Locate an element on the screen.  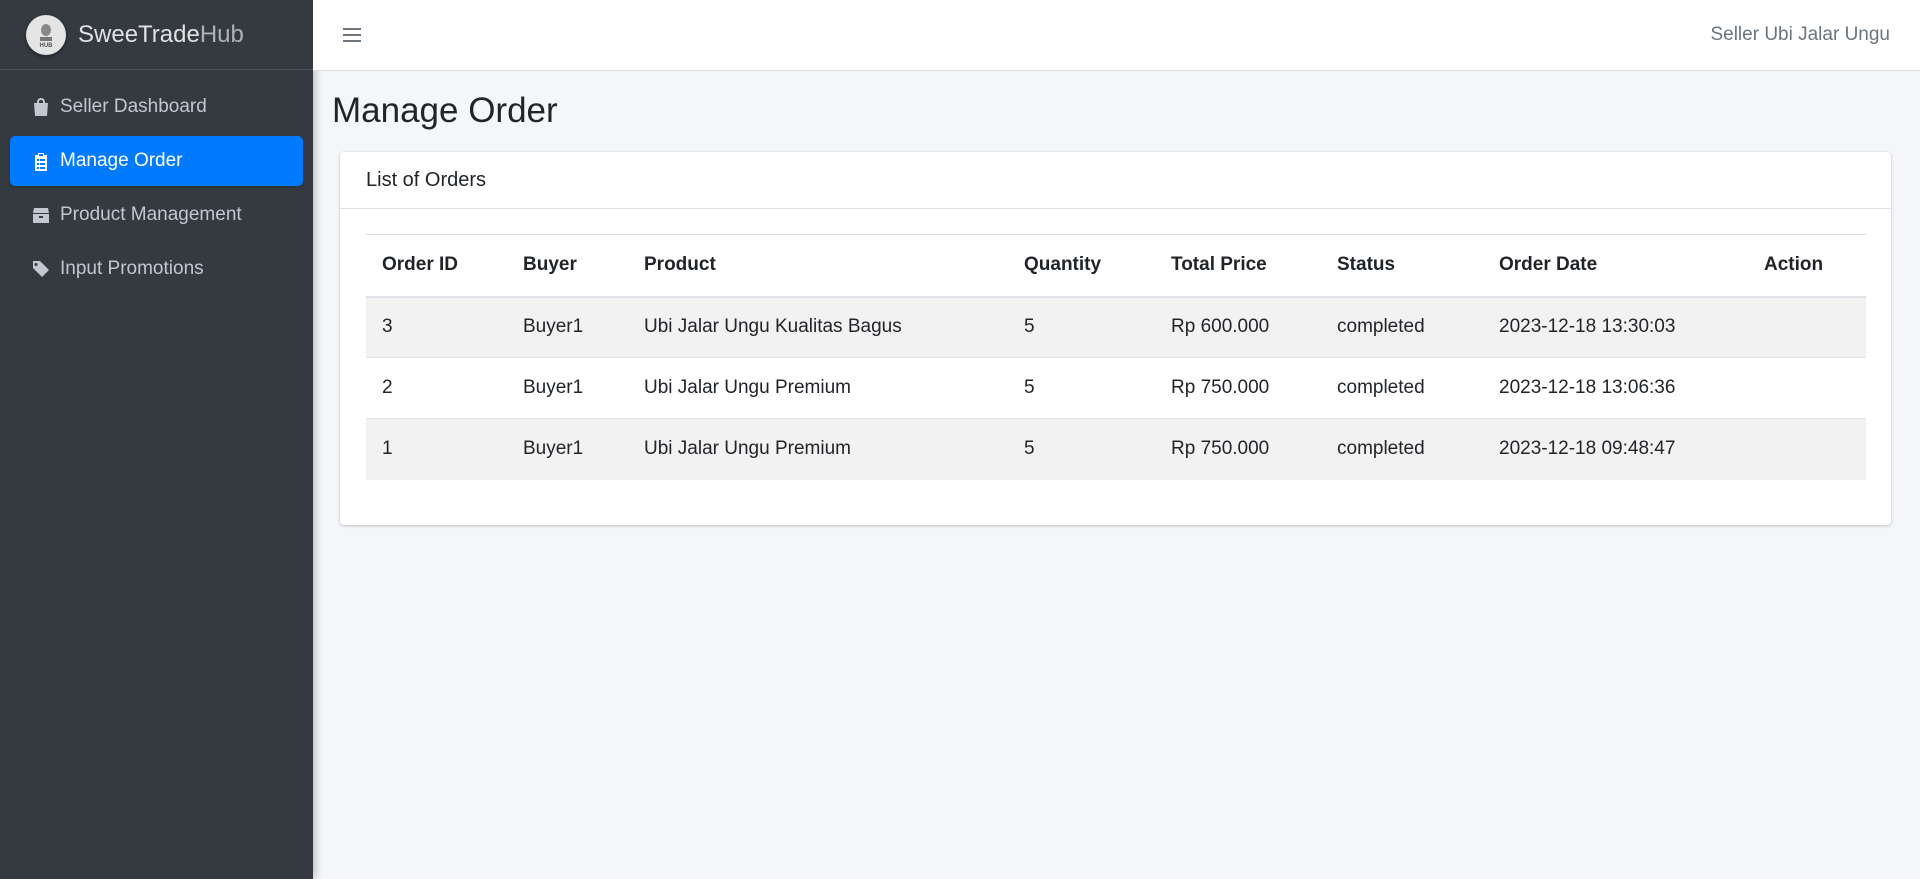
cell-order-date: 2023-12-18 13:06:36 is located at coordinates (1615, 388).